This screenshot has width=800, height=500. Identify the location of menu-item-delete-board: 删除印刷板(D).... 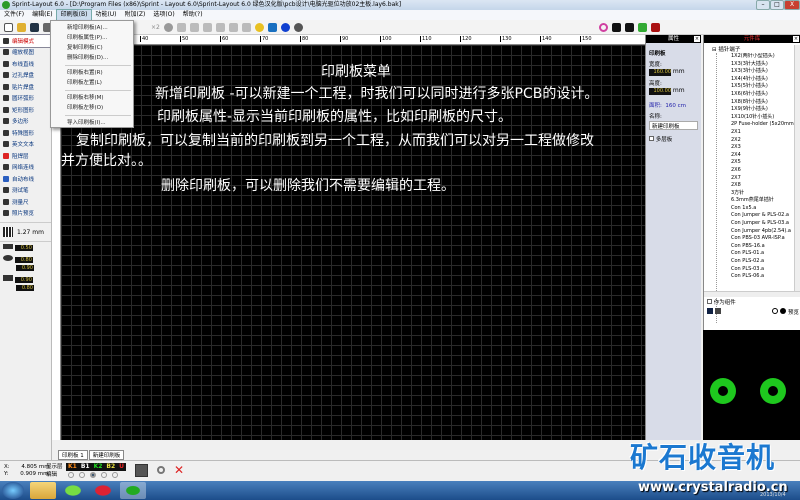
(92, 58).